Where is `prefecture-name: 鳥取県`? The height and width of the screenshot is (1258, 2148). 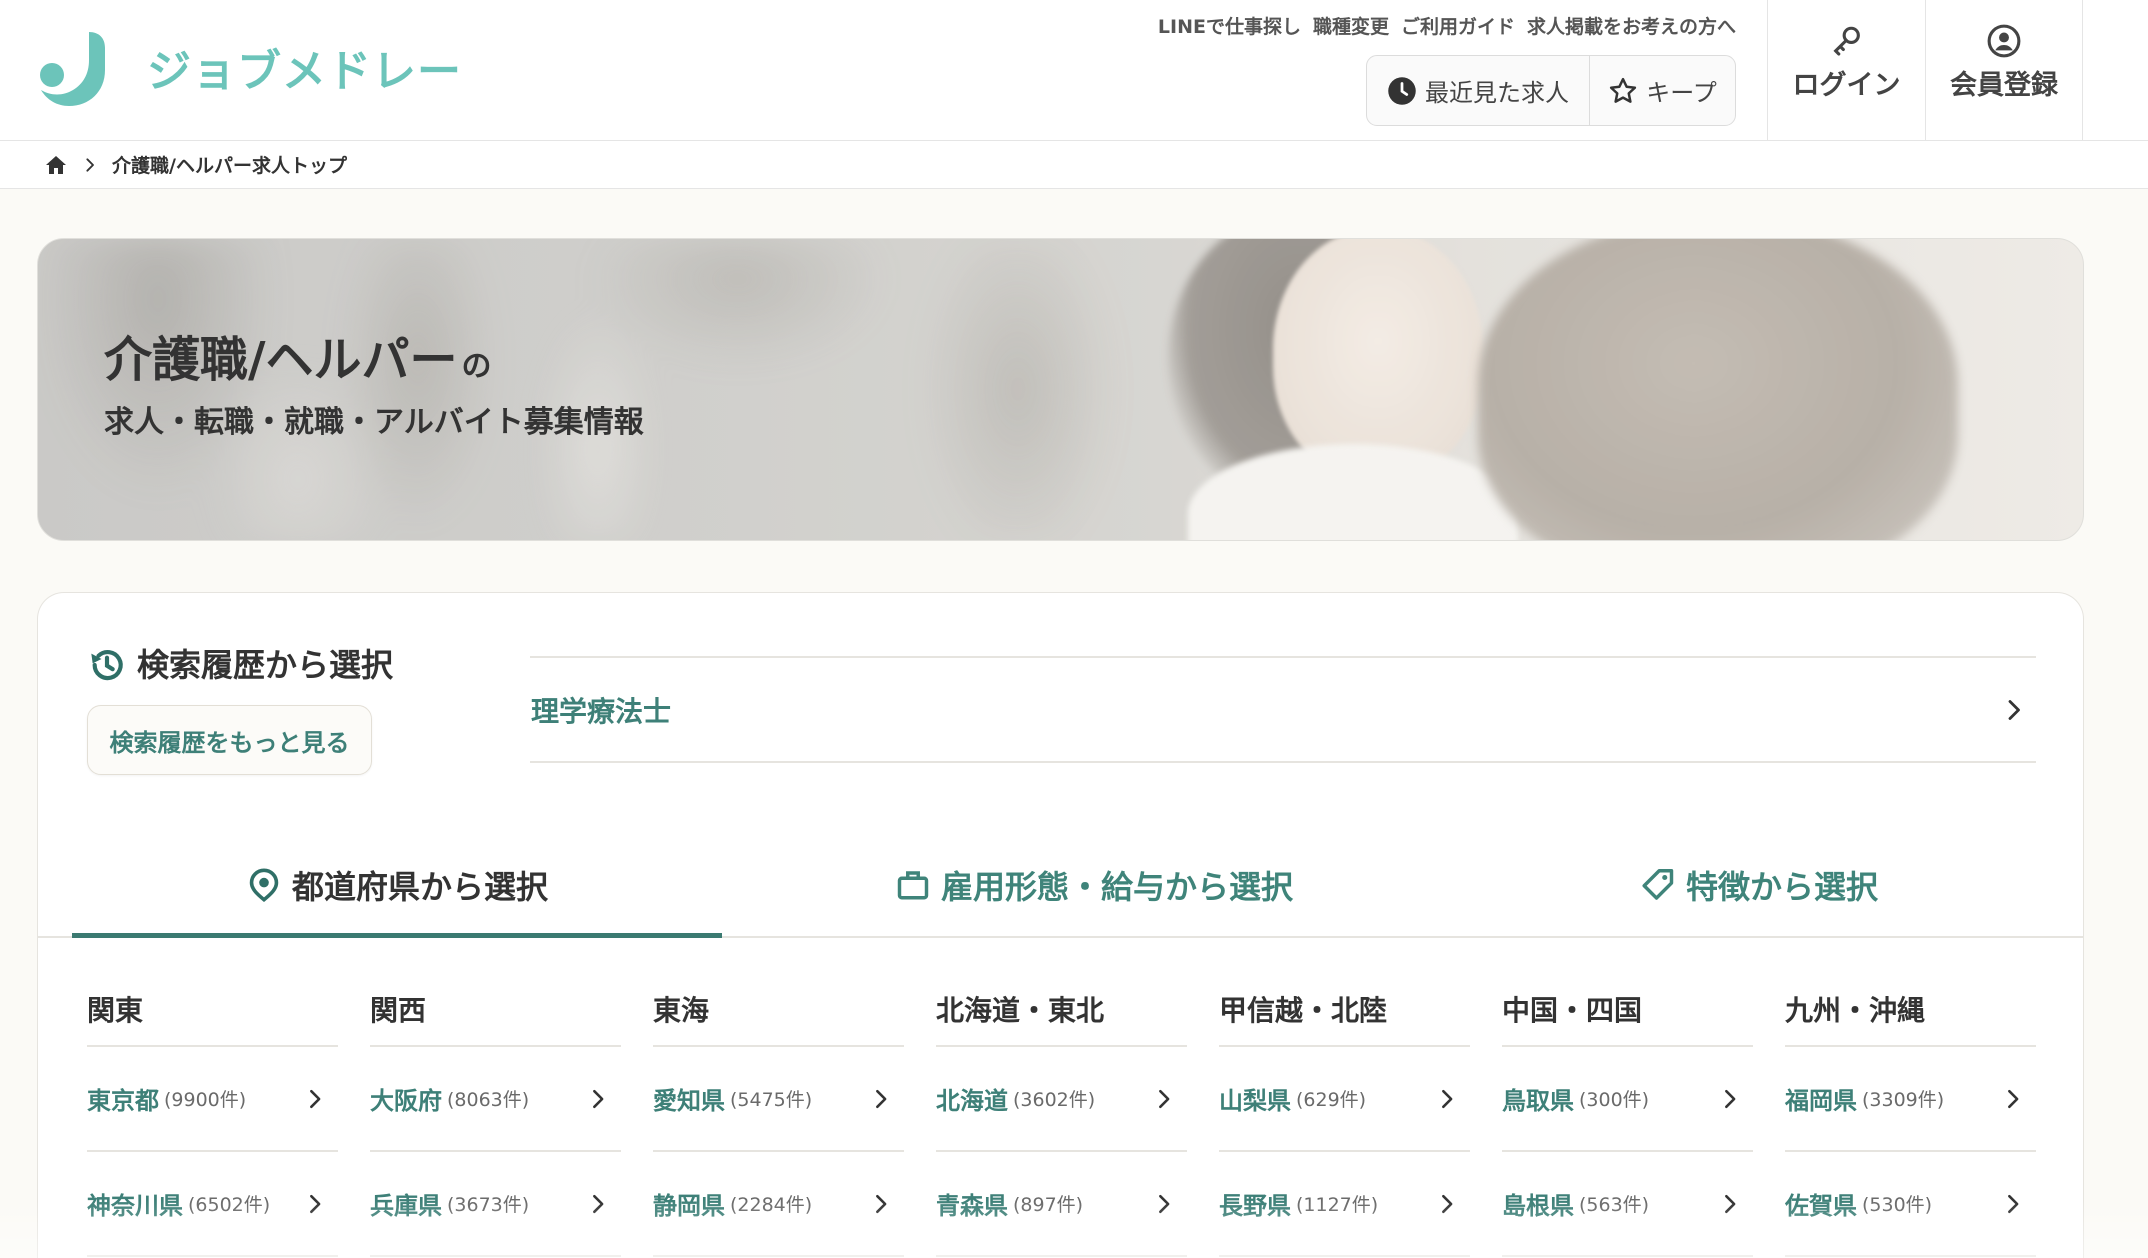 prefecture-name: 鳥取県 is located at coordinates (1538, 1101).